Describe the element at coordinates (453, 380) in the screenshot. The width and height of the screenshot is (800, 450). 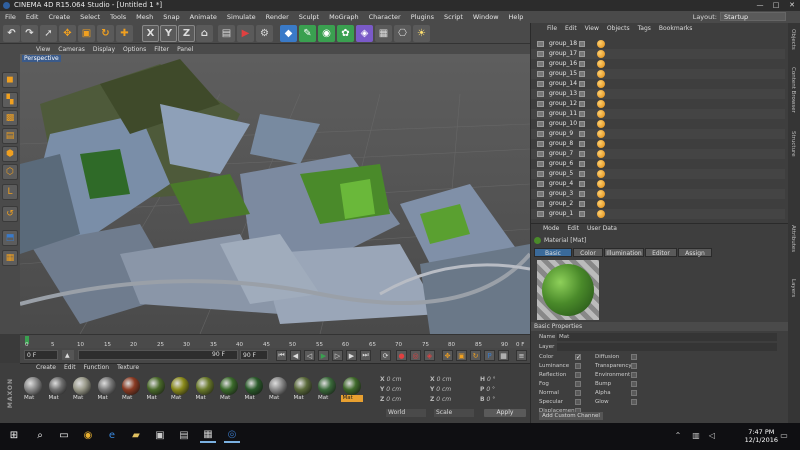
I see `coord-size-x: X 0 cm` at that location.